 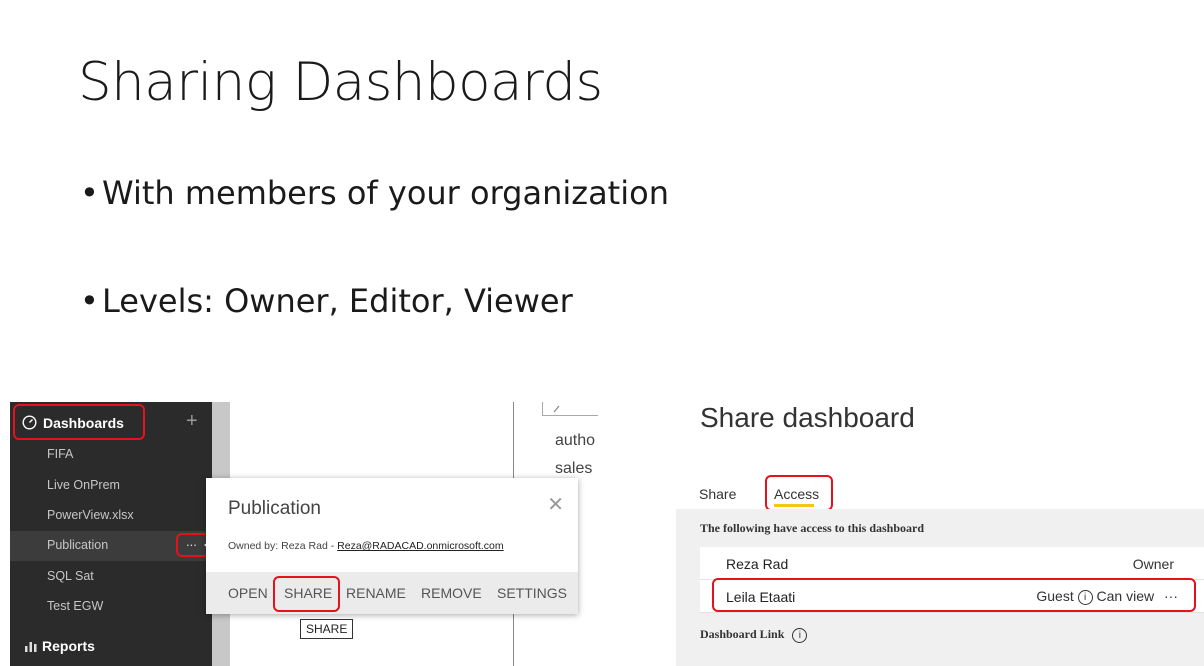 I want to click on sidebar-item-test-egw: Test EGW, so click(x=75, y=606).